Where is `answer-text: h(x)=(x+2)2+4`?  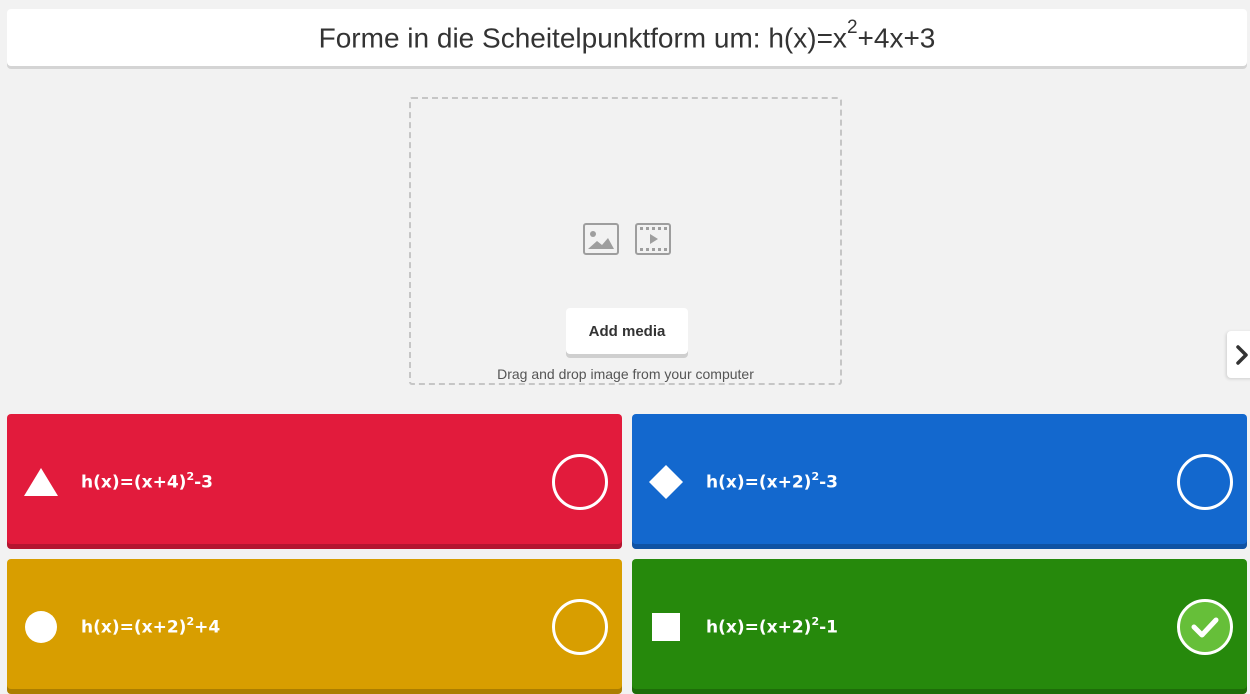
answer-text: h(x)=(x+2)2+4 is located at coordinates (151, 626).